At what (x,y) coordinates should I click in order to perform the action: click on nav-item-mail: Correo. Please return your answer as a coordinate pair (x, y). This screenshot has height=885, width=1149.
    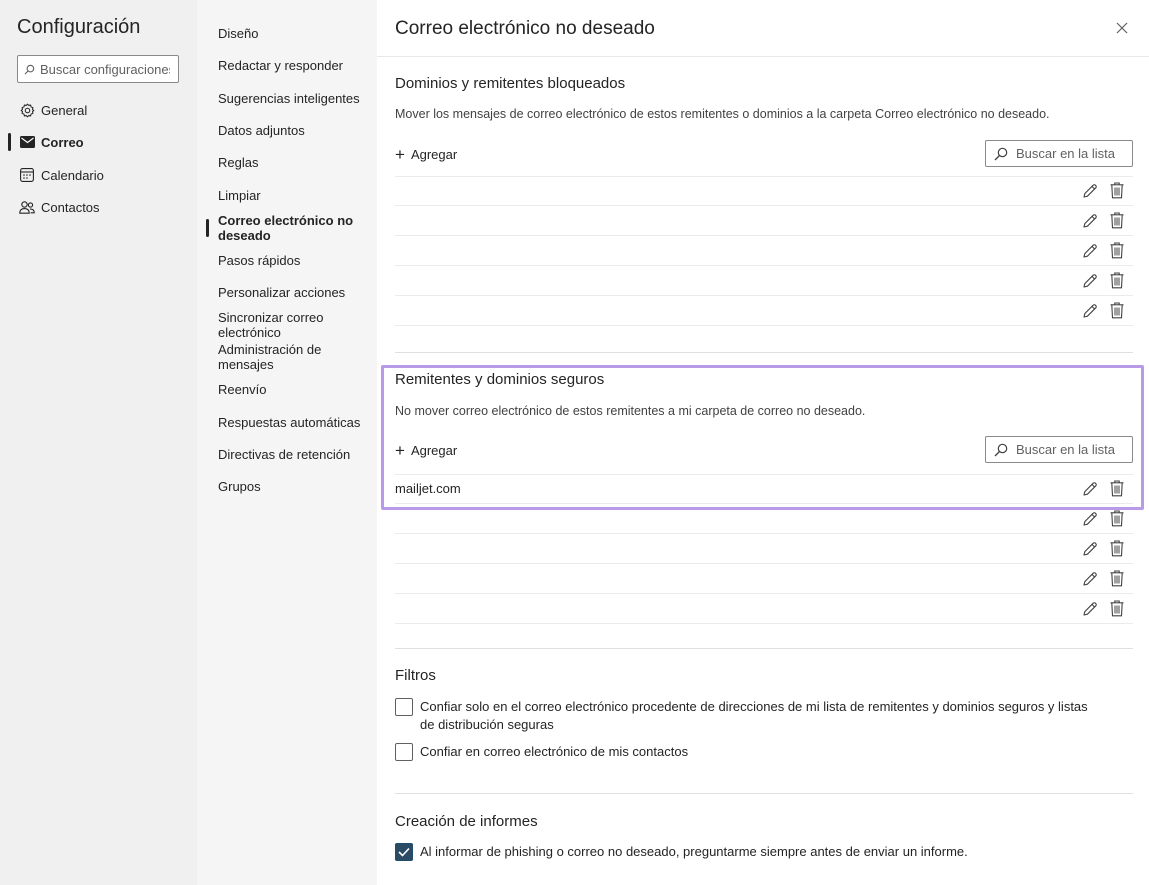
    Looking at the image, I should click on (51, 142).